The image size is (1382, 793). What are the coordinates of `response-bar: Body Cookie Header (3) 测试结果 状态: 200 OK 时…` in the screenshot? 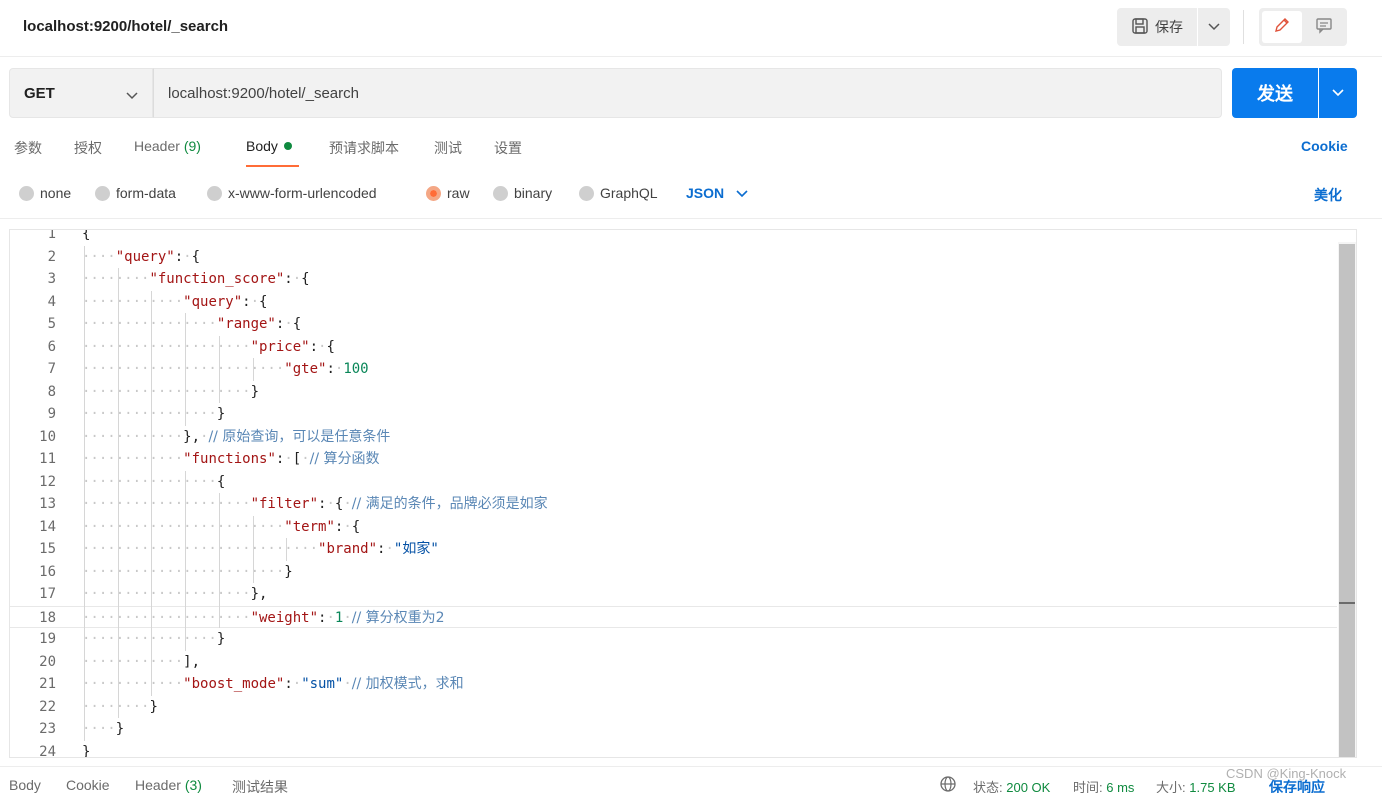 It's located at (691, 779).